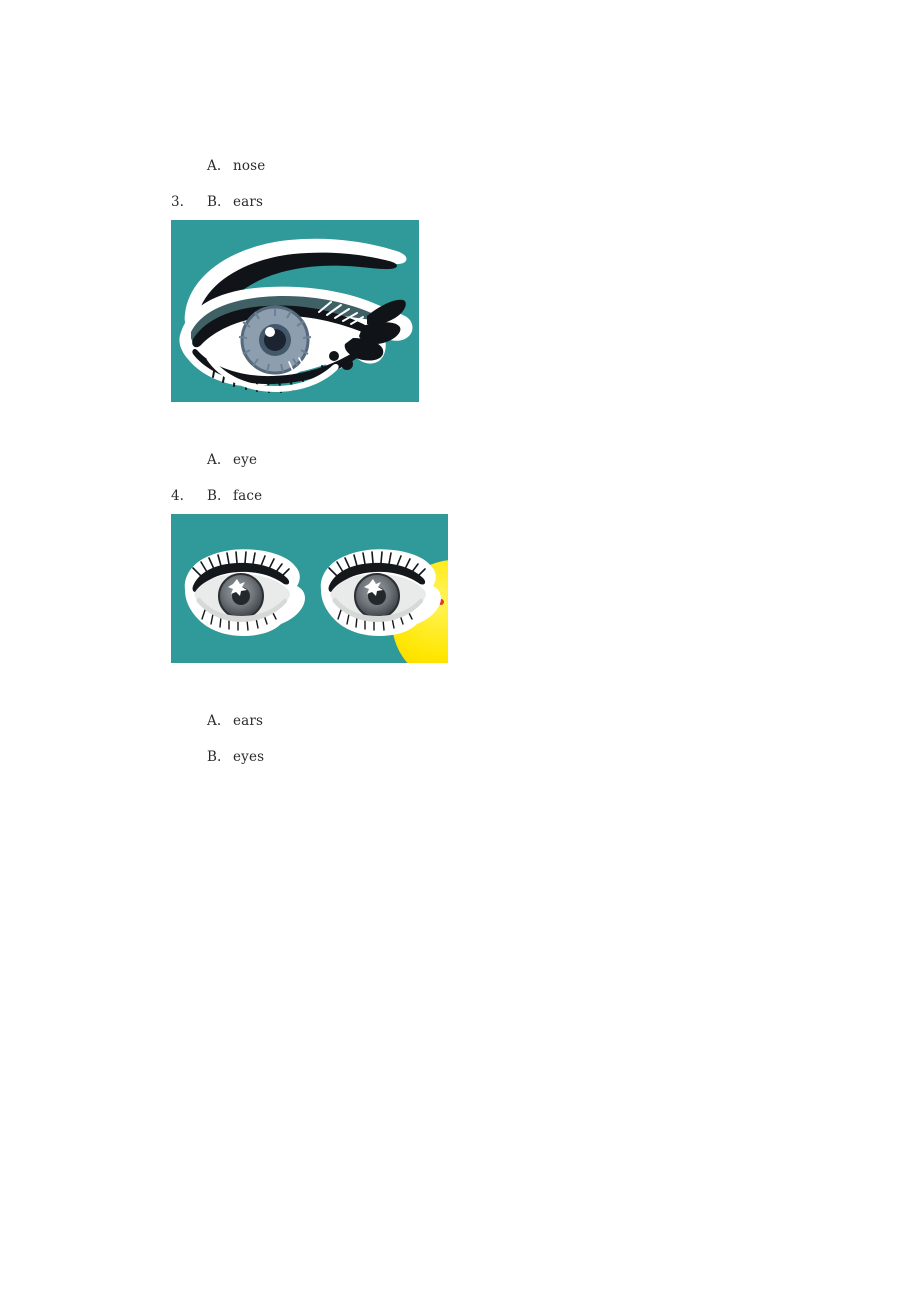 This screenshot has height=1302, width=920. I want to click on stylized-eye-svg, so click(295, 311).